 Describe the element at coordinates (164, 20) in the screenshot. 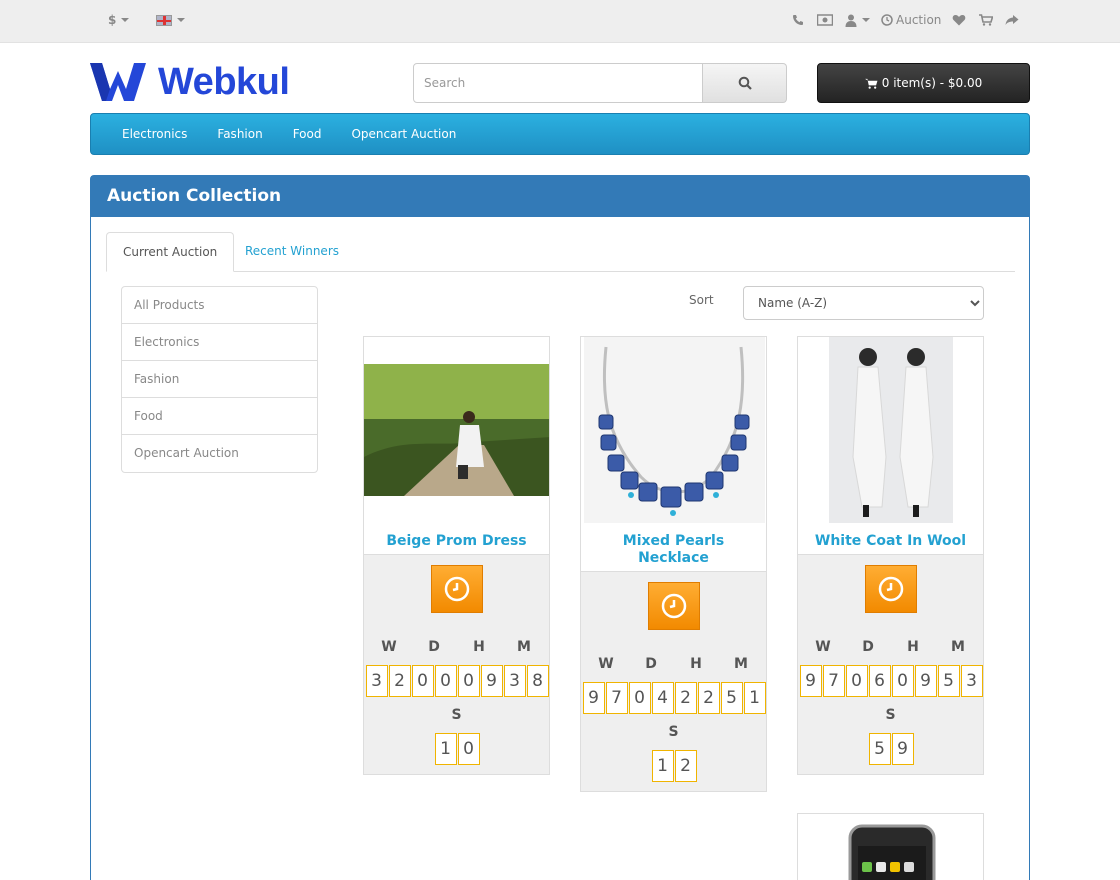

I see `uk-flag-icon` at that location.